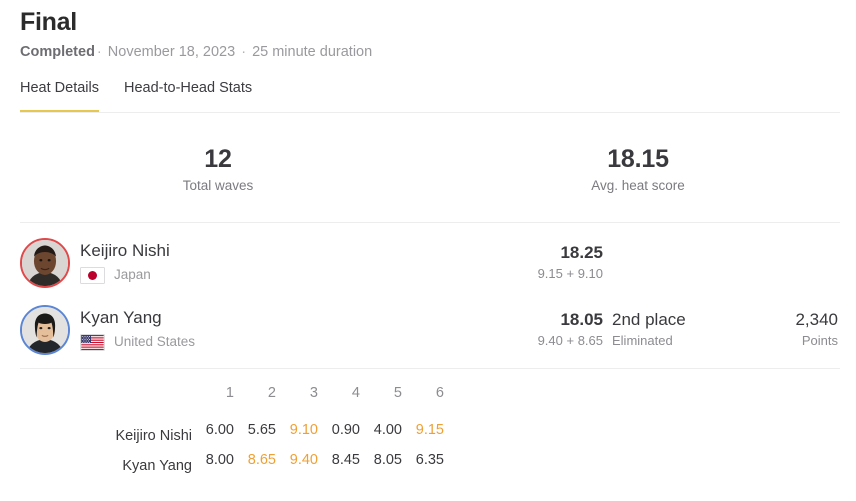  I want to click on stats-divider, so click(430, 222).